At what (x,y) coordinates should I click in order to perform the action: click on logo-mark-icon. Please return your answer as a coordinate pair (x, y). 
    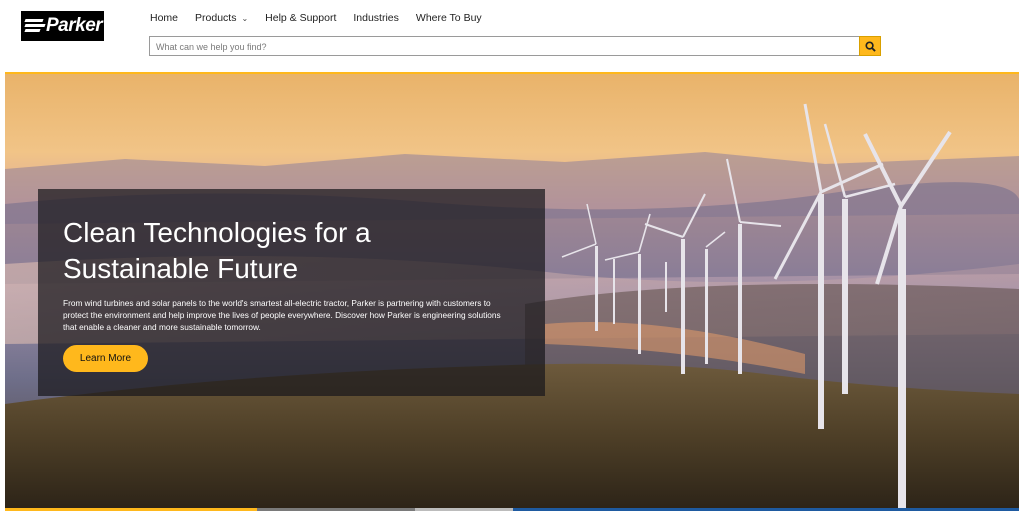
    Looking at the image, I should click on (35, 26).